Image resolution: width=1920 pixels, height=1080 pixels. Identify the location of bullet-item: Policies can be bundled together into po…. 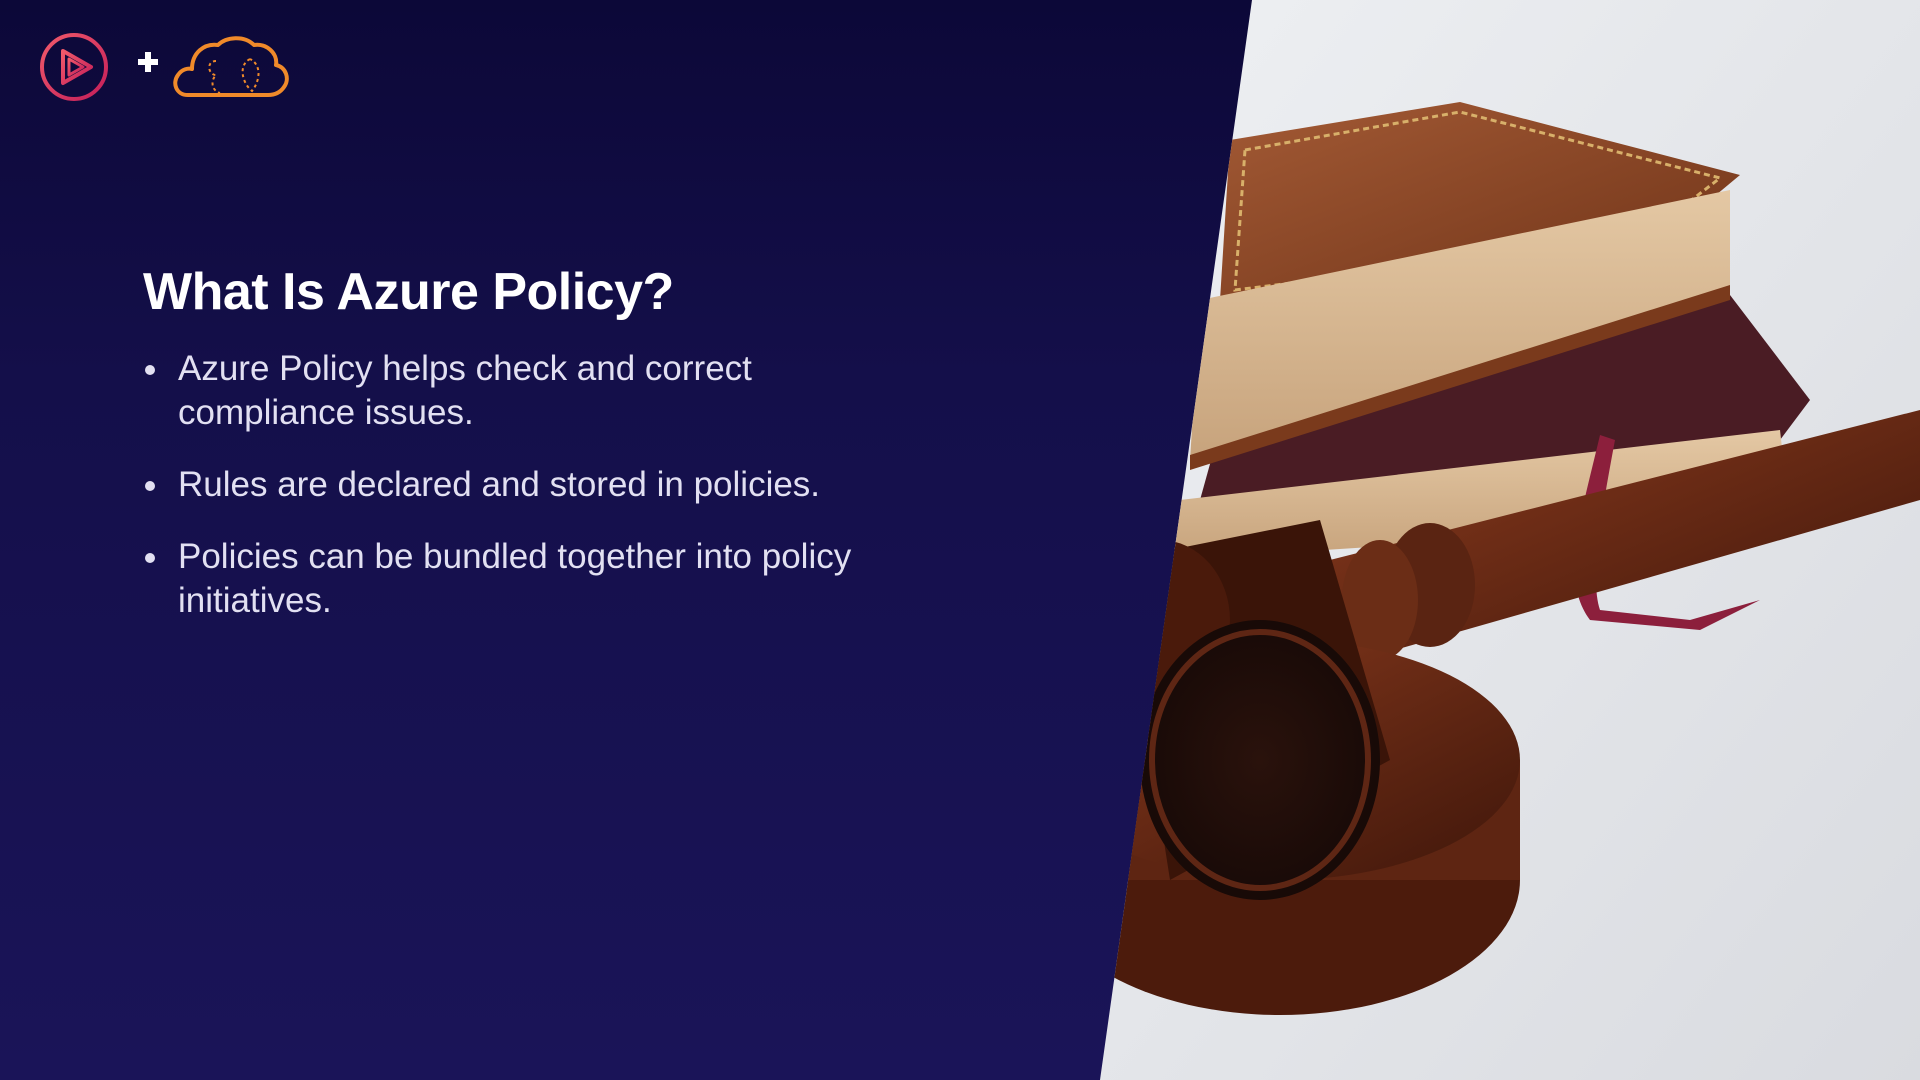
(538, 579).